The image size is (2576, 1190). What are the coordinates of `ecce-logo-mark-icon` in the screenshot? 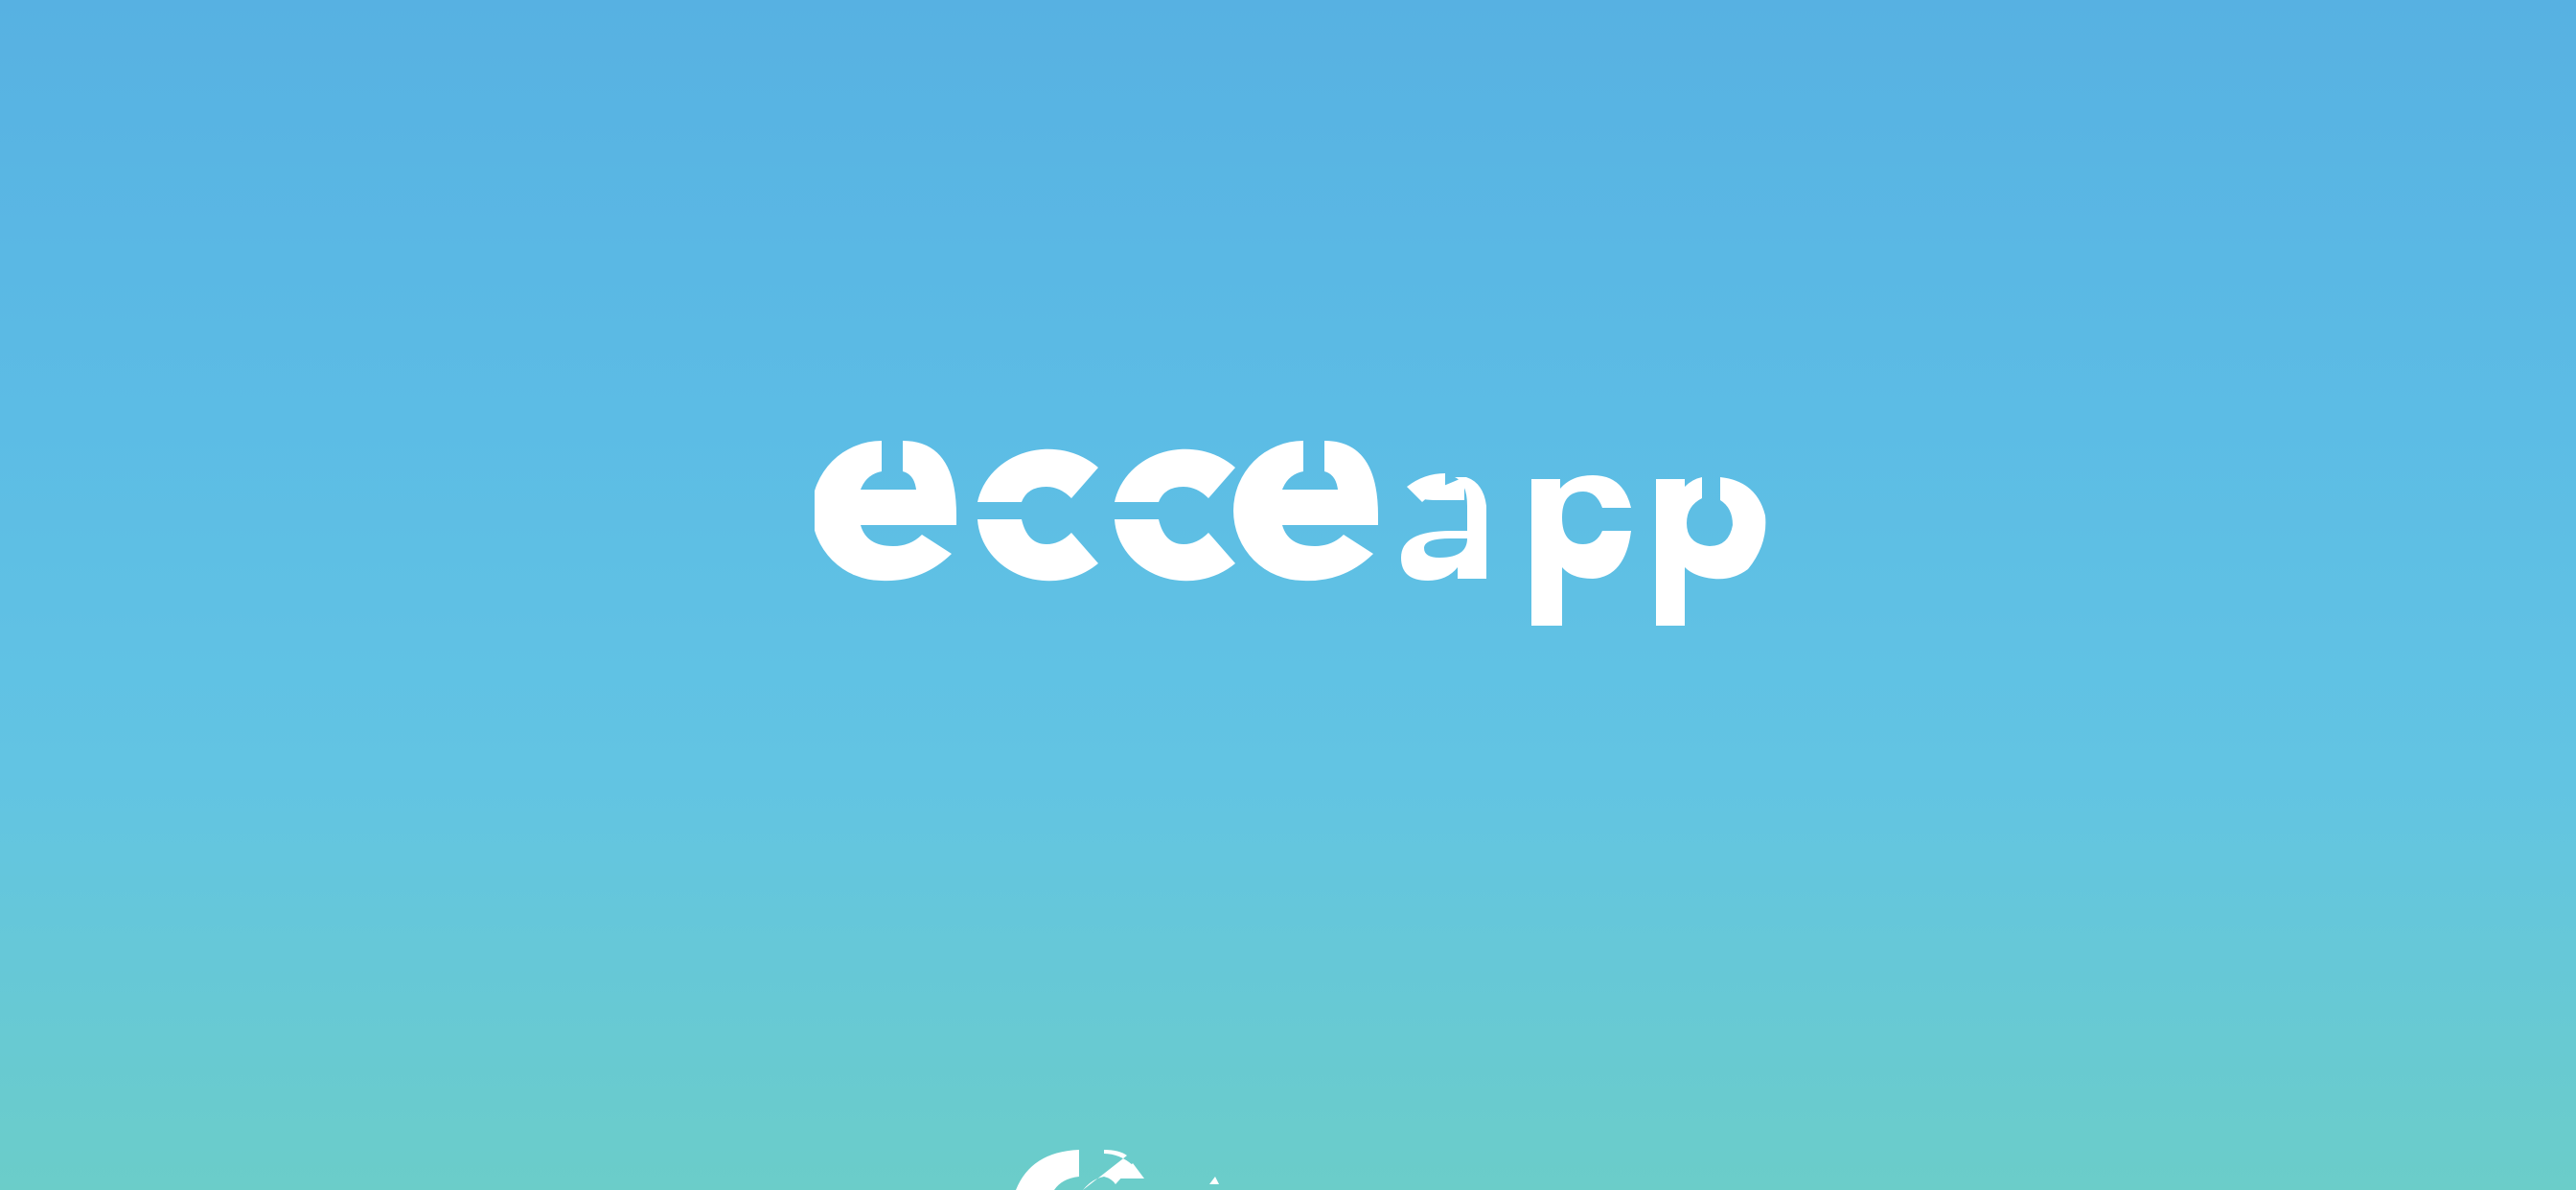 It's located at (1150, 1165).